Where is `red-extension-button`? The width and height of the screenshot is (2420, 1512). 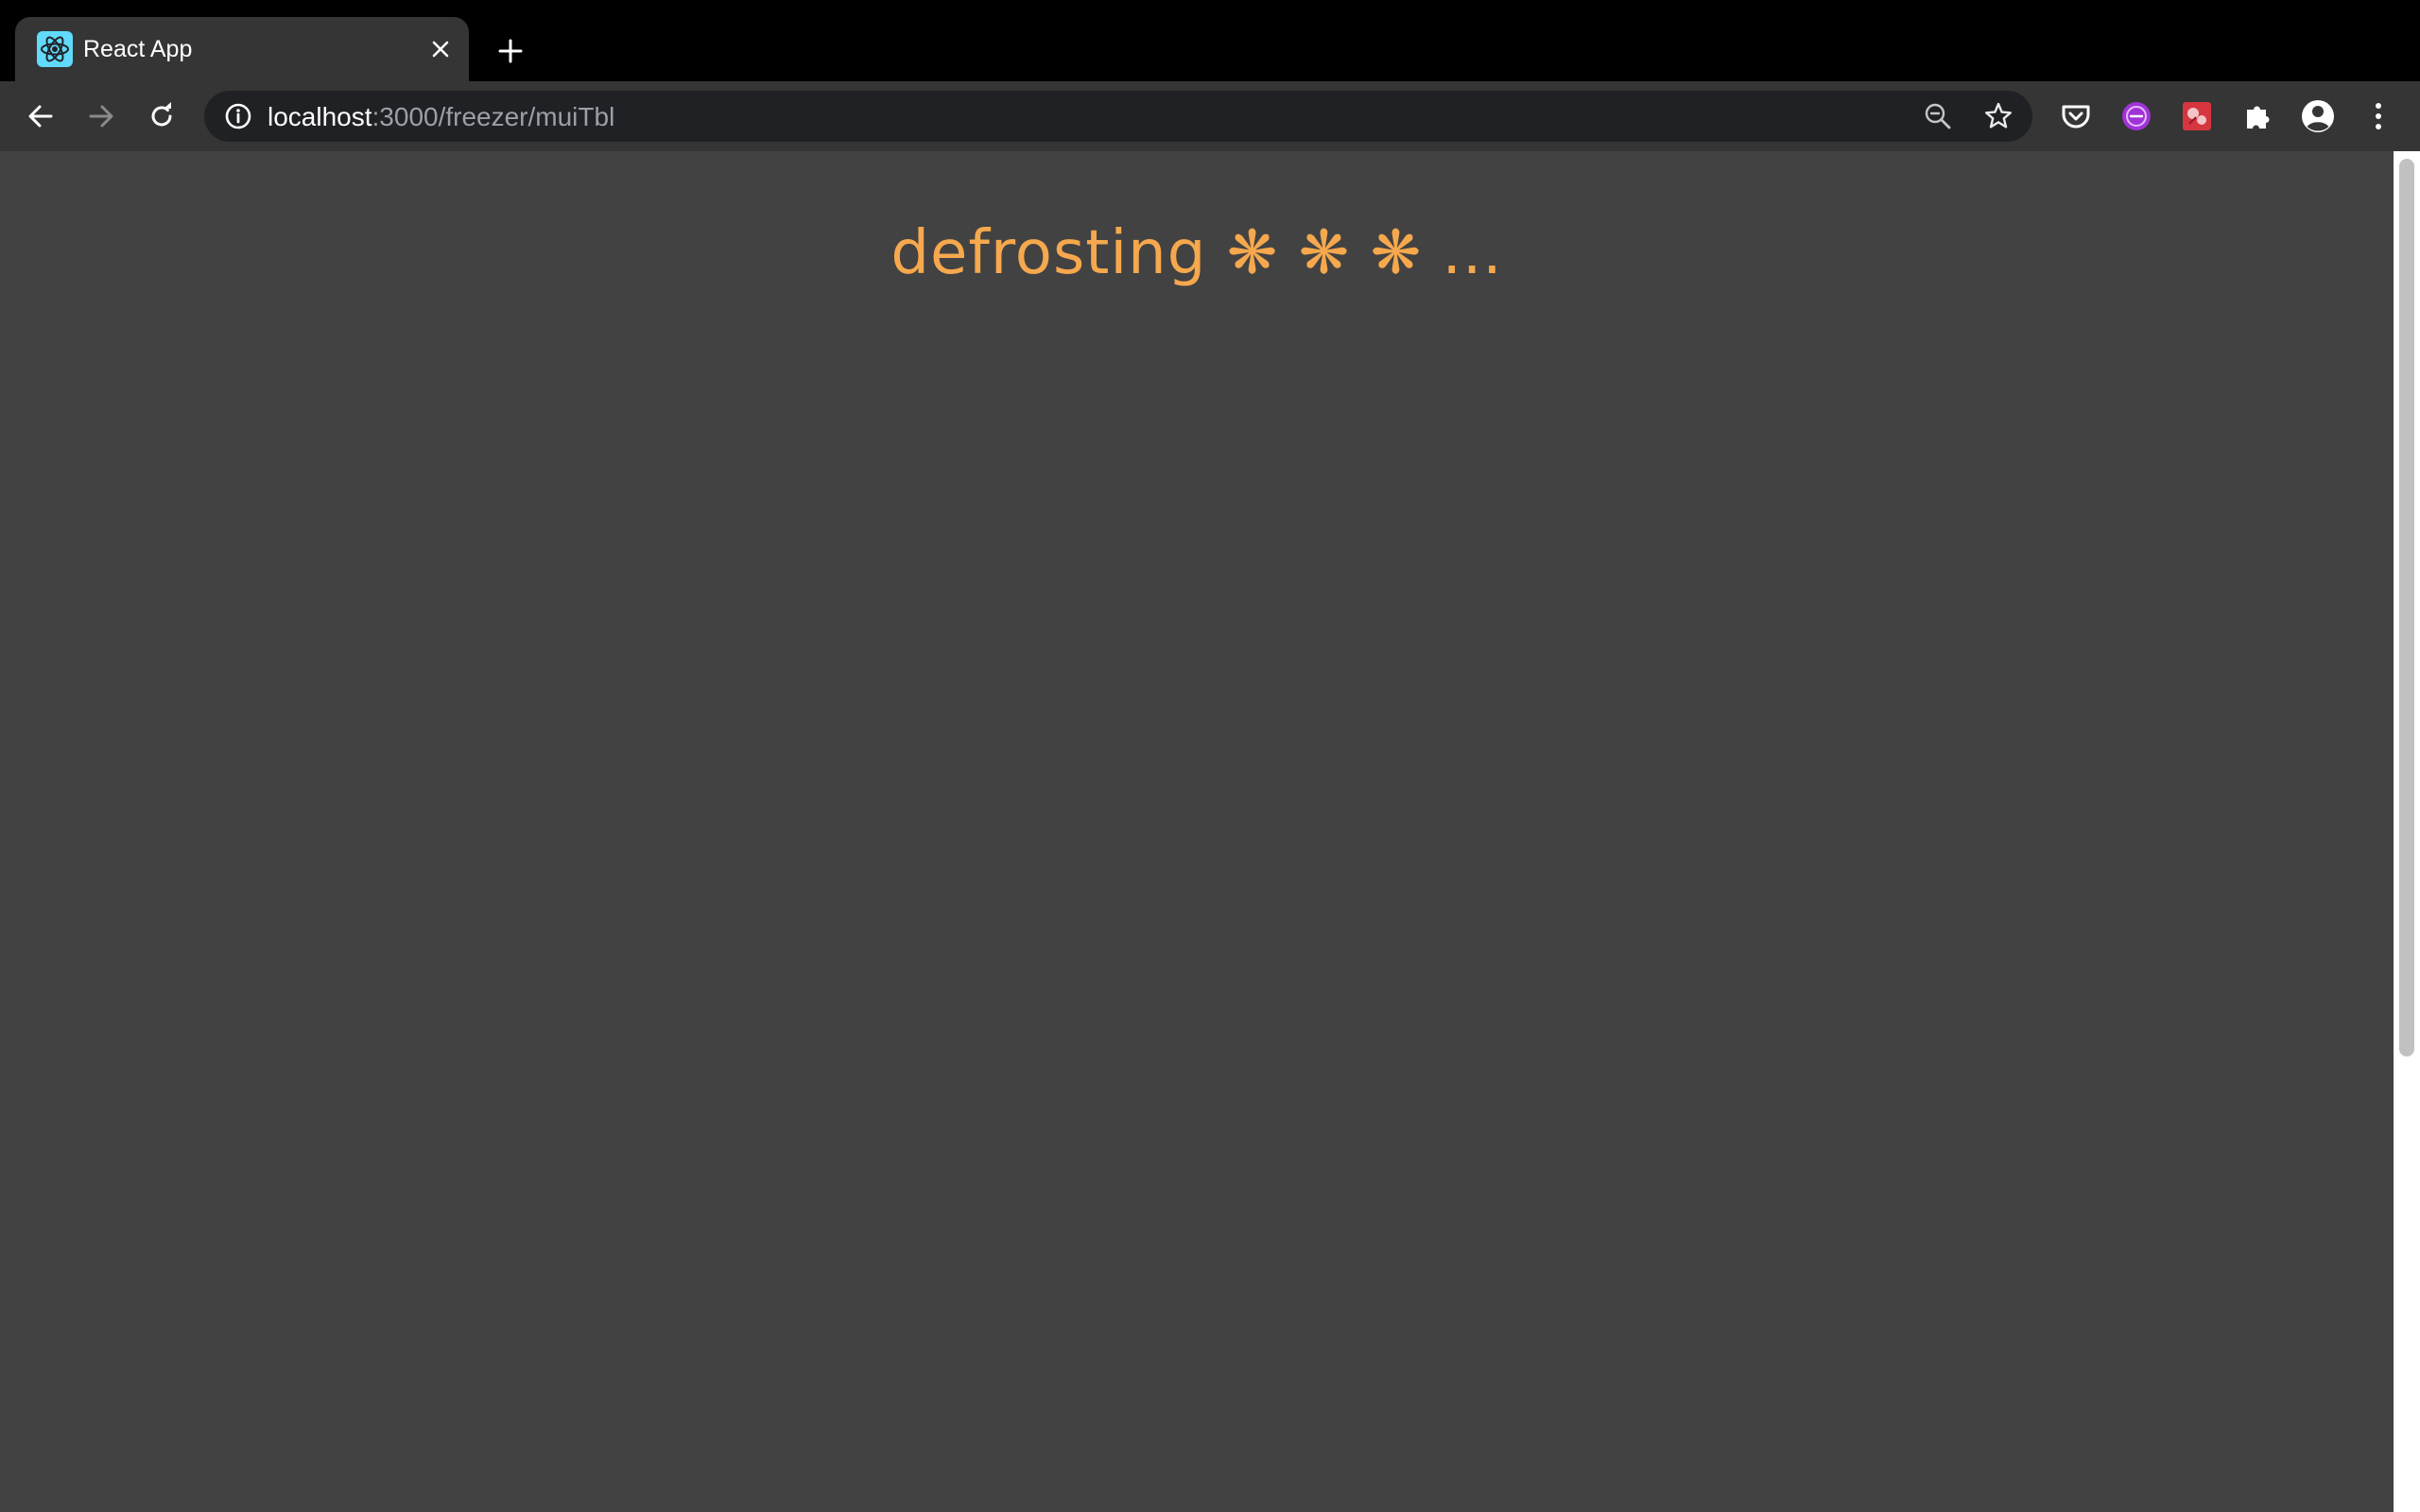 red-extension-button is located at coordinates (2197, 116).